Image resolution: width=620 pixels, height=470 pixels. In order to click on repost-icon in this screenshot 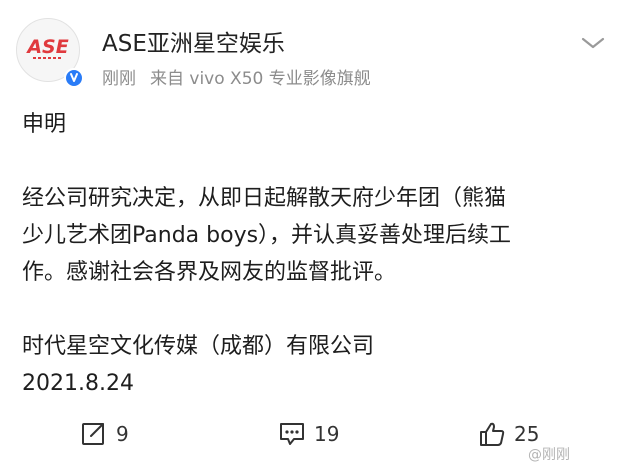, I will do `click(93, 434)`.